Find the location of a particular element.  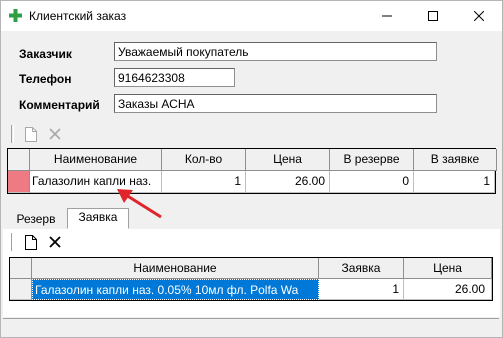

column-header-ordered: В заявке is located at coordinates (455, 160).